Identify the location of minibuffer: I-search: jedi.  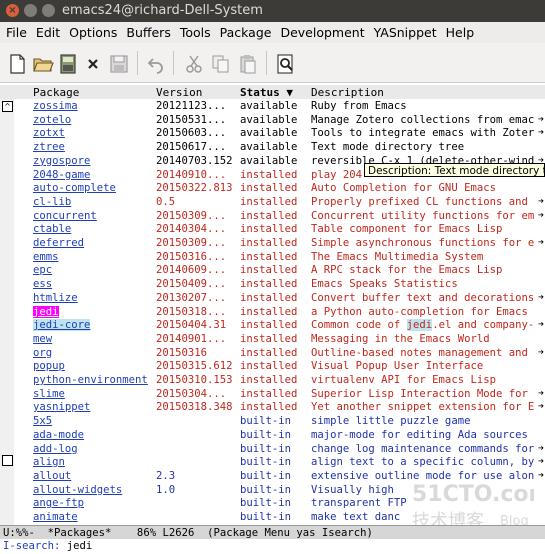
(272, 546).